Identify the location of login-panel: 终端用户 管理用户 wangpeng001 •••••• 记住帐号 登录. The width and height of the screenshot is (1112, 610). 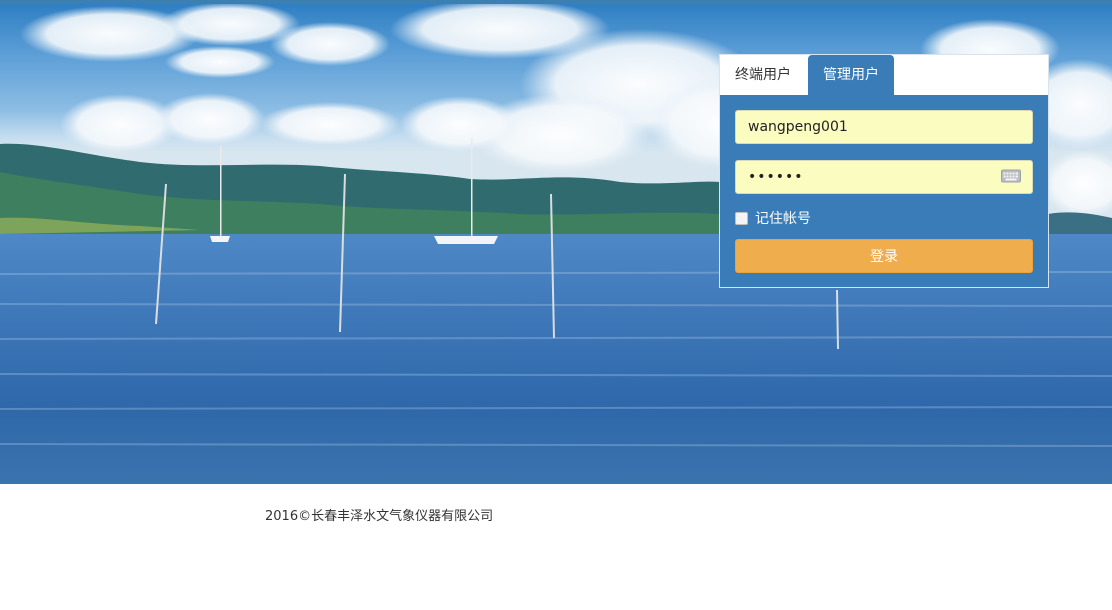
(884, 171).